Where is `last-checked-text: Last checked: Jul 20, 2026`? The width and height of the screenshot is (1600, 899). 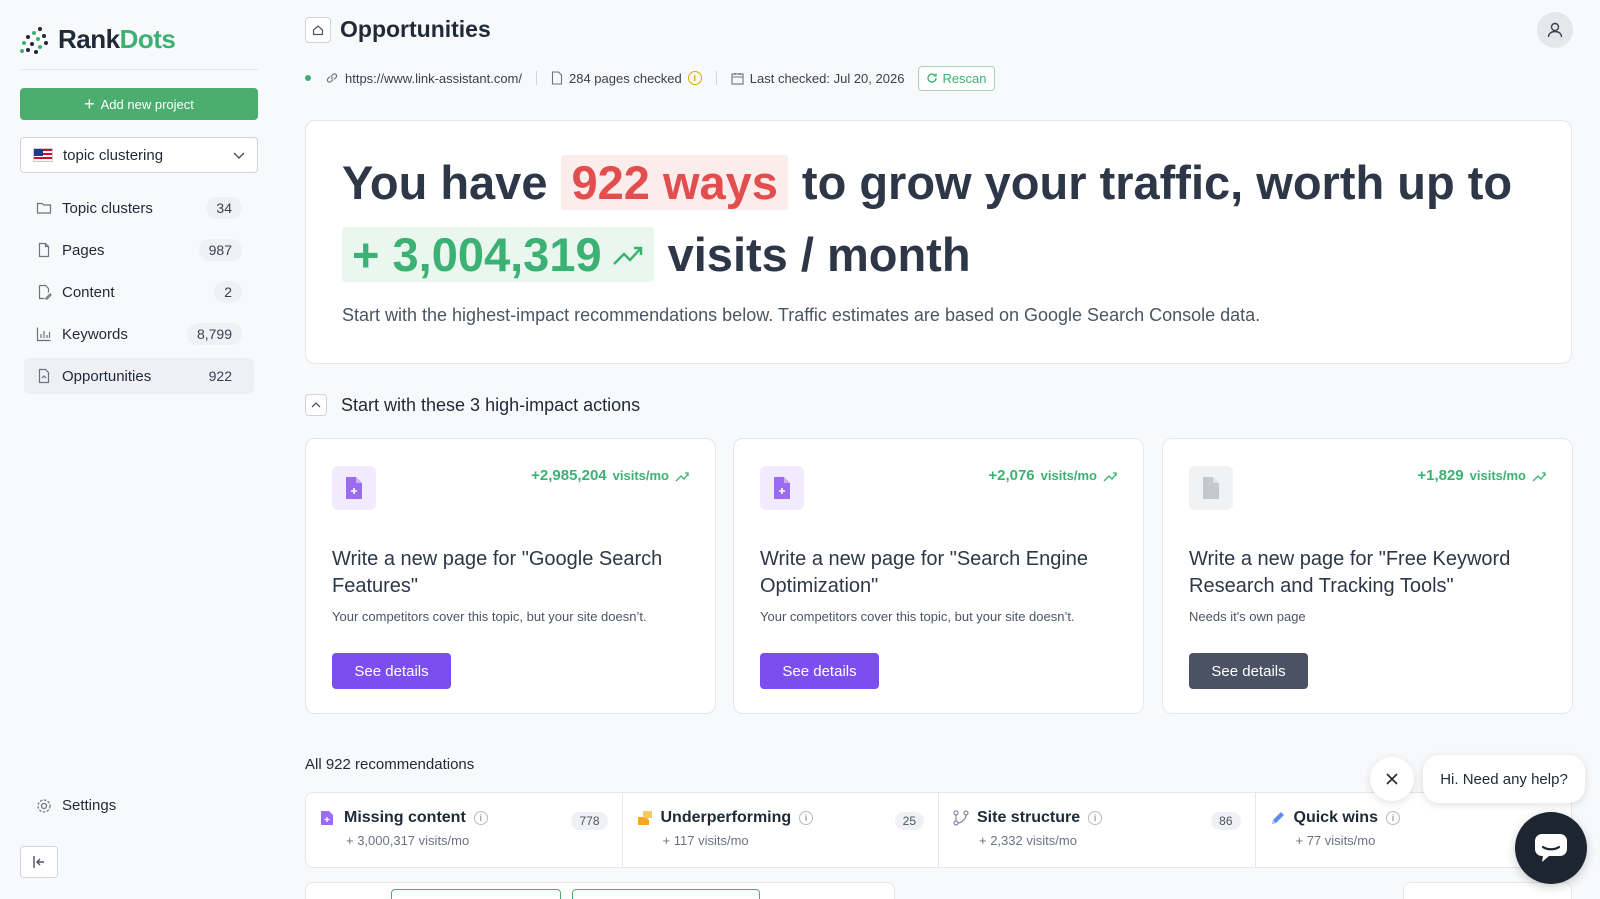 last-checked-text: Last checked: Jul 20, 2026 is located at coordinates (827, 78).